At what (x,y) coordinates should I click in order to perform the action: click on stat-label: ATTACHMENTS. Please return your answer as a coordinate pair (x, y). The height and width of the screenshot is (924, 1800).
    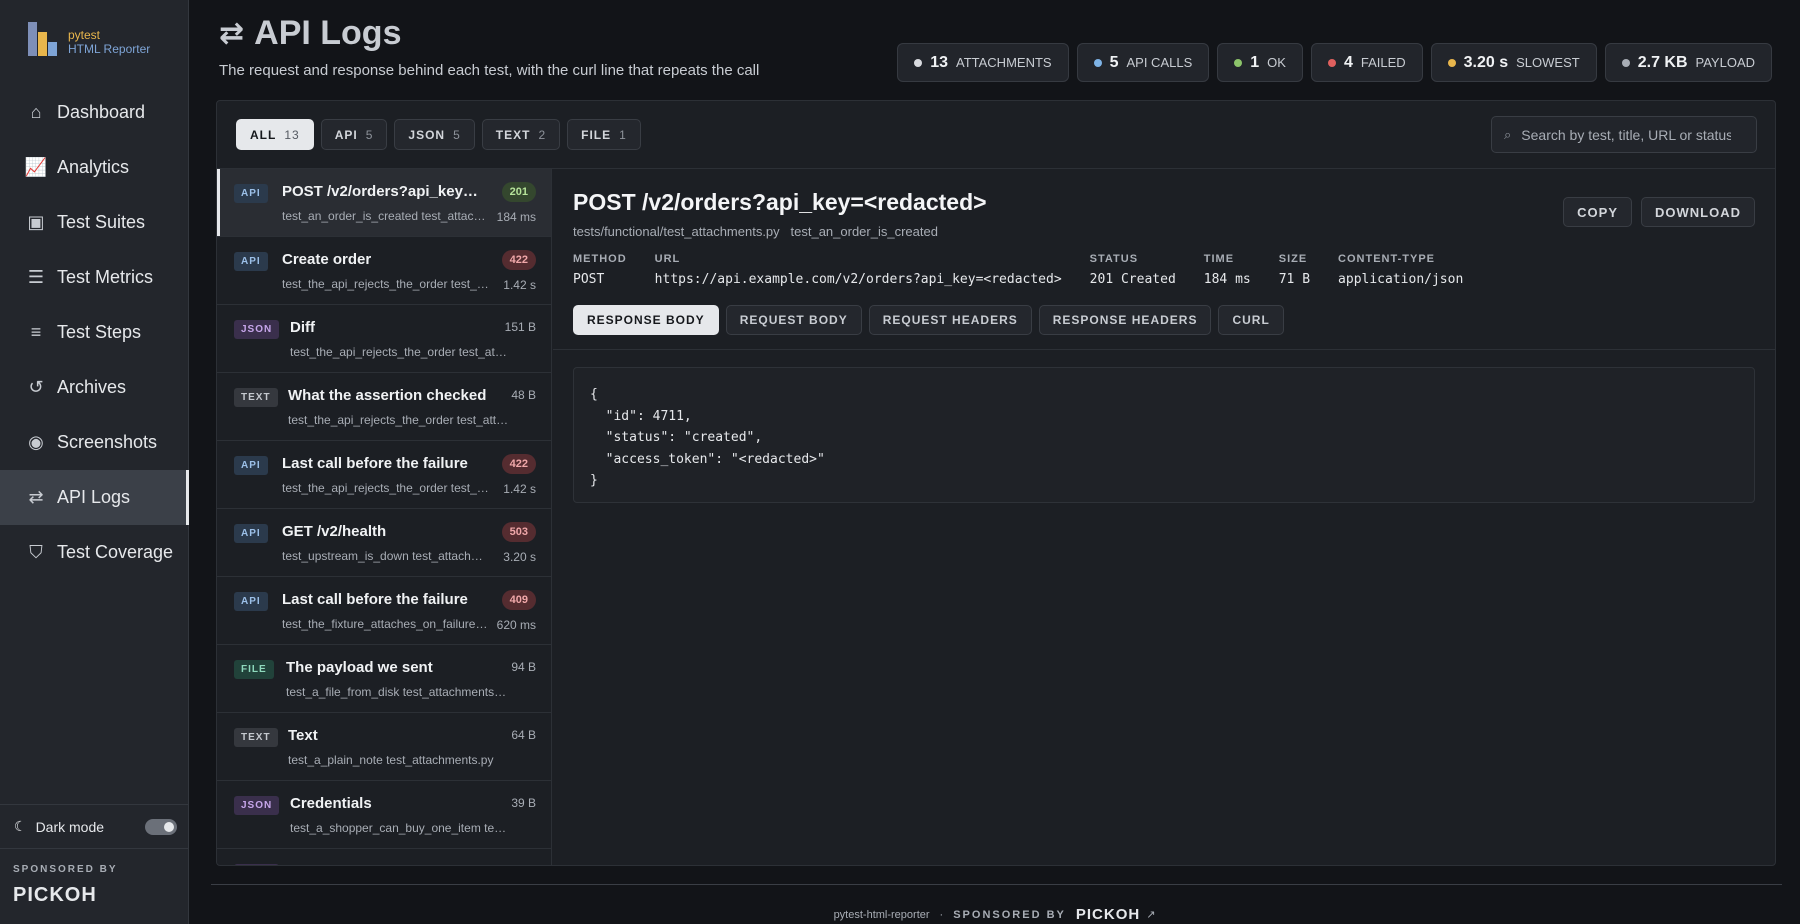
    Looking at the image, I should click on (1004, 62).